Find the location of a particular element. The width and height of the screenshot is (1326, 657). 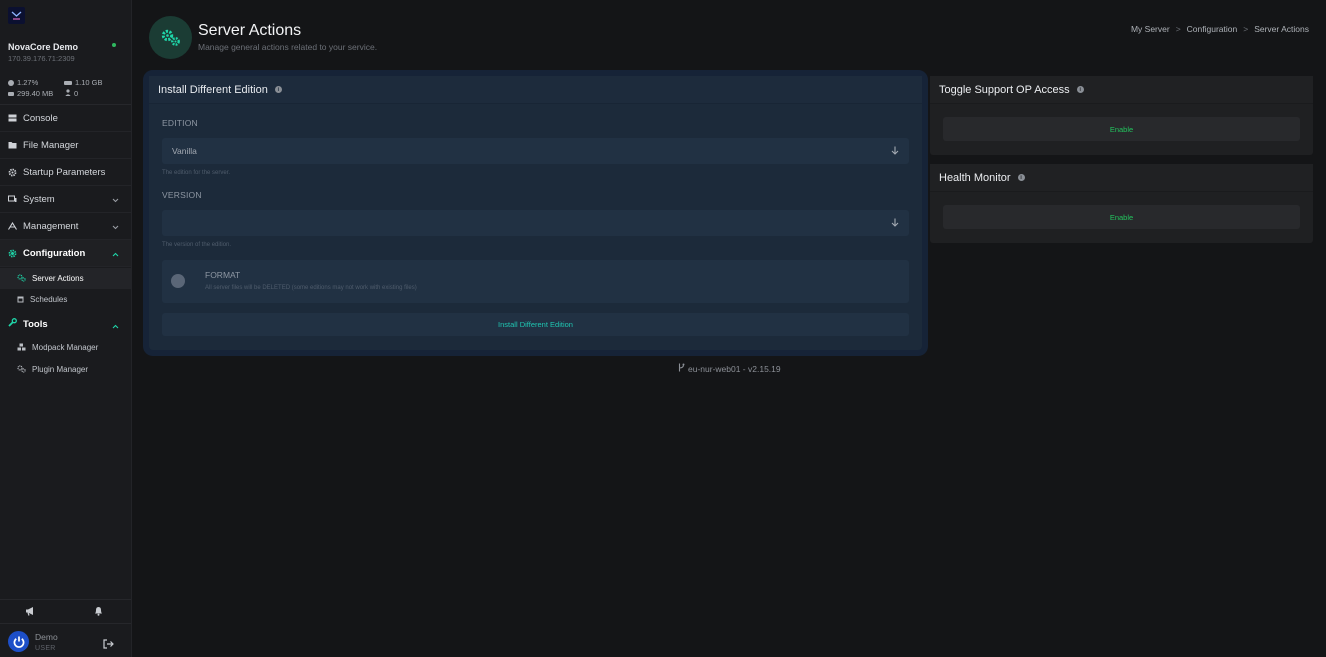

breadcrumb-item: Configuration is located at coordinates (1212, 29).